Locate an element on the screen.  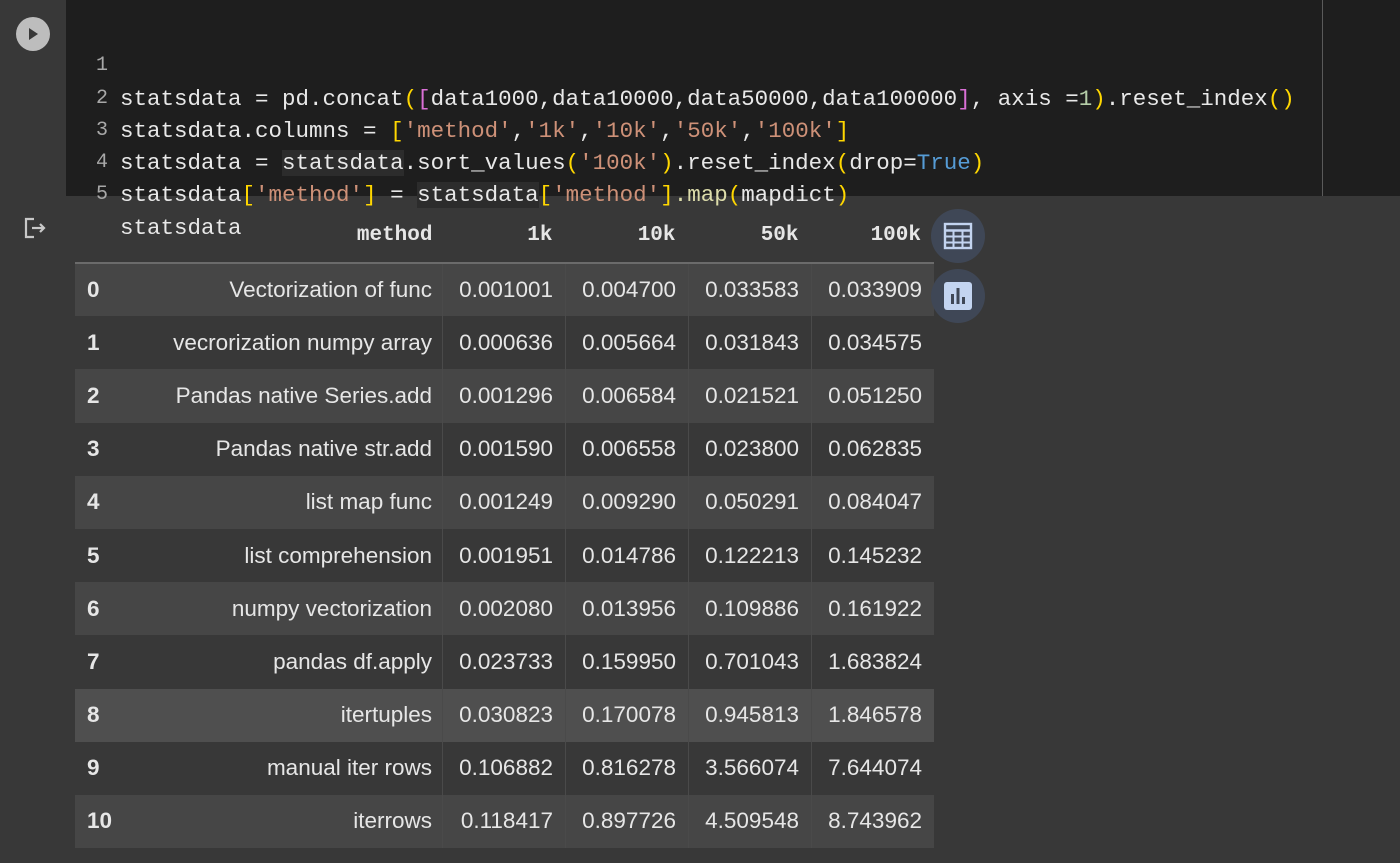
value-cell-100k: 0.084047 is located at coordinates (872, 502).